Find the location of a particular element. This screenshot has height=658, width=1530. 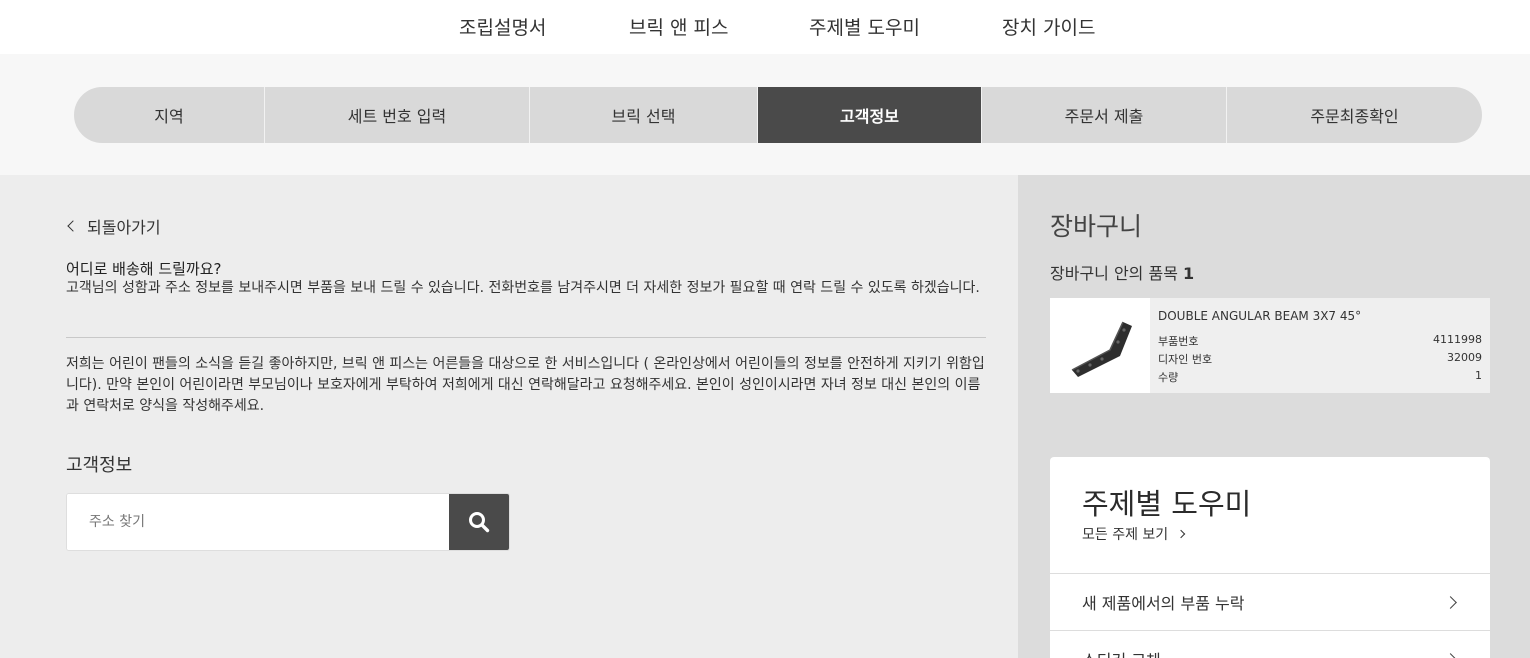

step-submit-order: 주문서 제출 is located at coordinates (1104, 115).